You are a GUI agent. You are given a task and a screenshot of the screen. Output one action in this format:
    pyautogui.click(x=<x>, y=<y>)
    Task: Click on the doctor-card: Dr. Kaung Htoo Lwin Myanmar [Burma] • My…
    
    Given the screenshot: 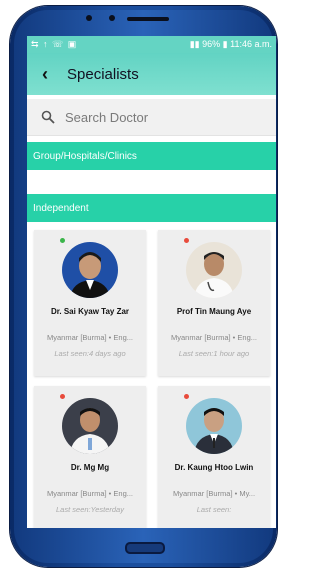 What is the action you would take?
    pyautogui.click(x=214, y=457)
    